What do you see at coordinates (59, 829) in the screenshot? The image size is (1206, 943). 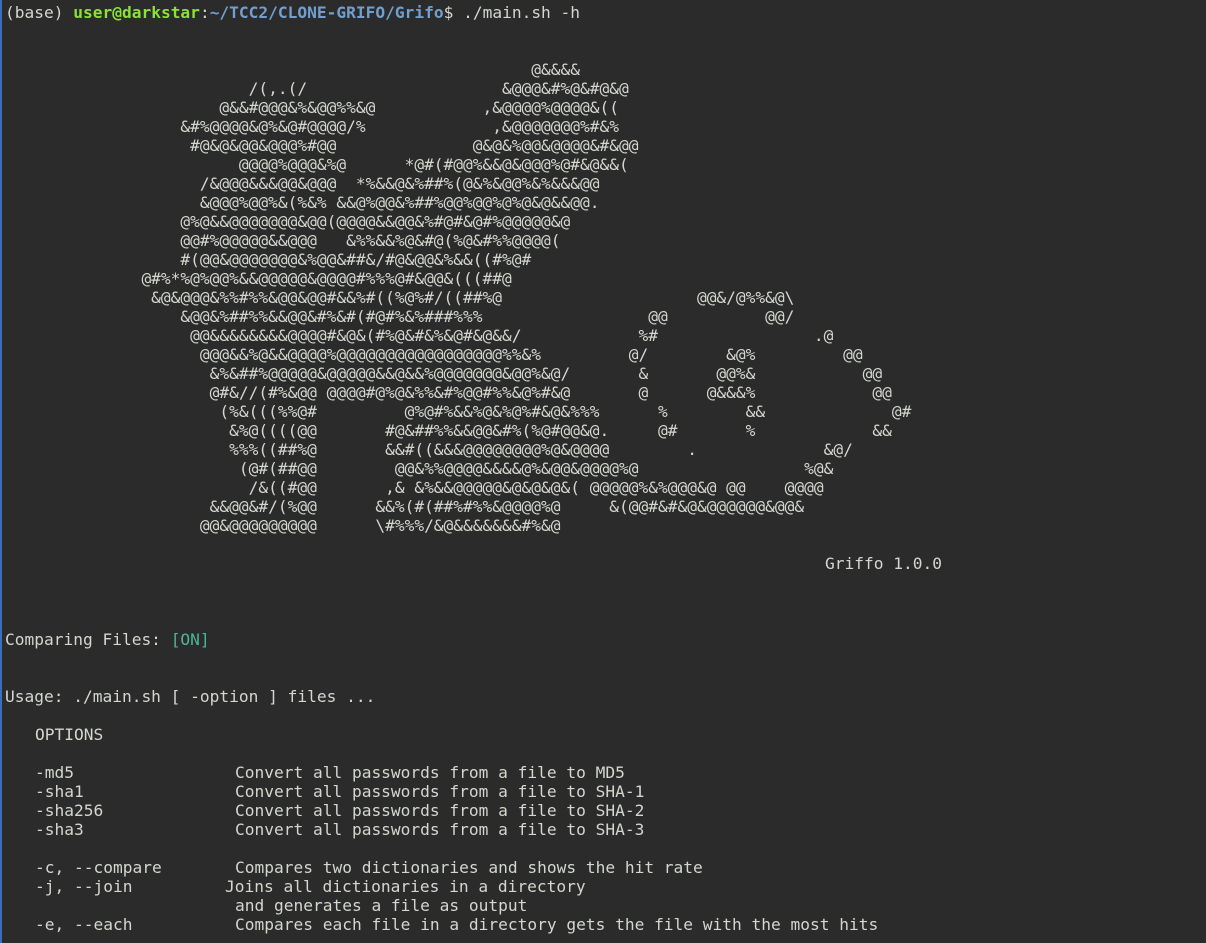 I see `option-flag: -sha3` at bounding box center [59, 829].